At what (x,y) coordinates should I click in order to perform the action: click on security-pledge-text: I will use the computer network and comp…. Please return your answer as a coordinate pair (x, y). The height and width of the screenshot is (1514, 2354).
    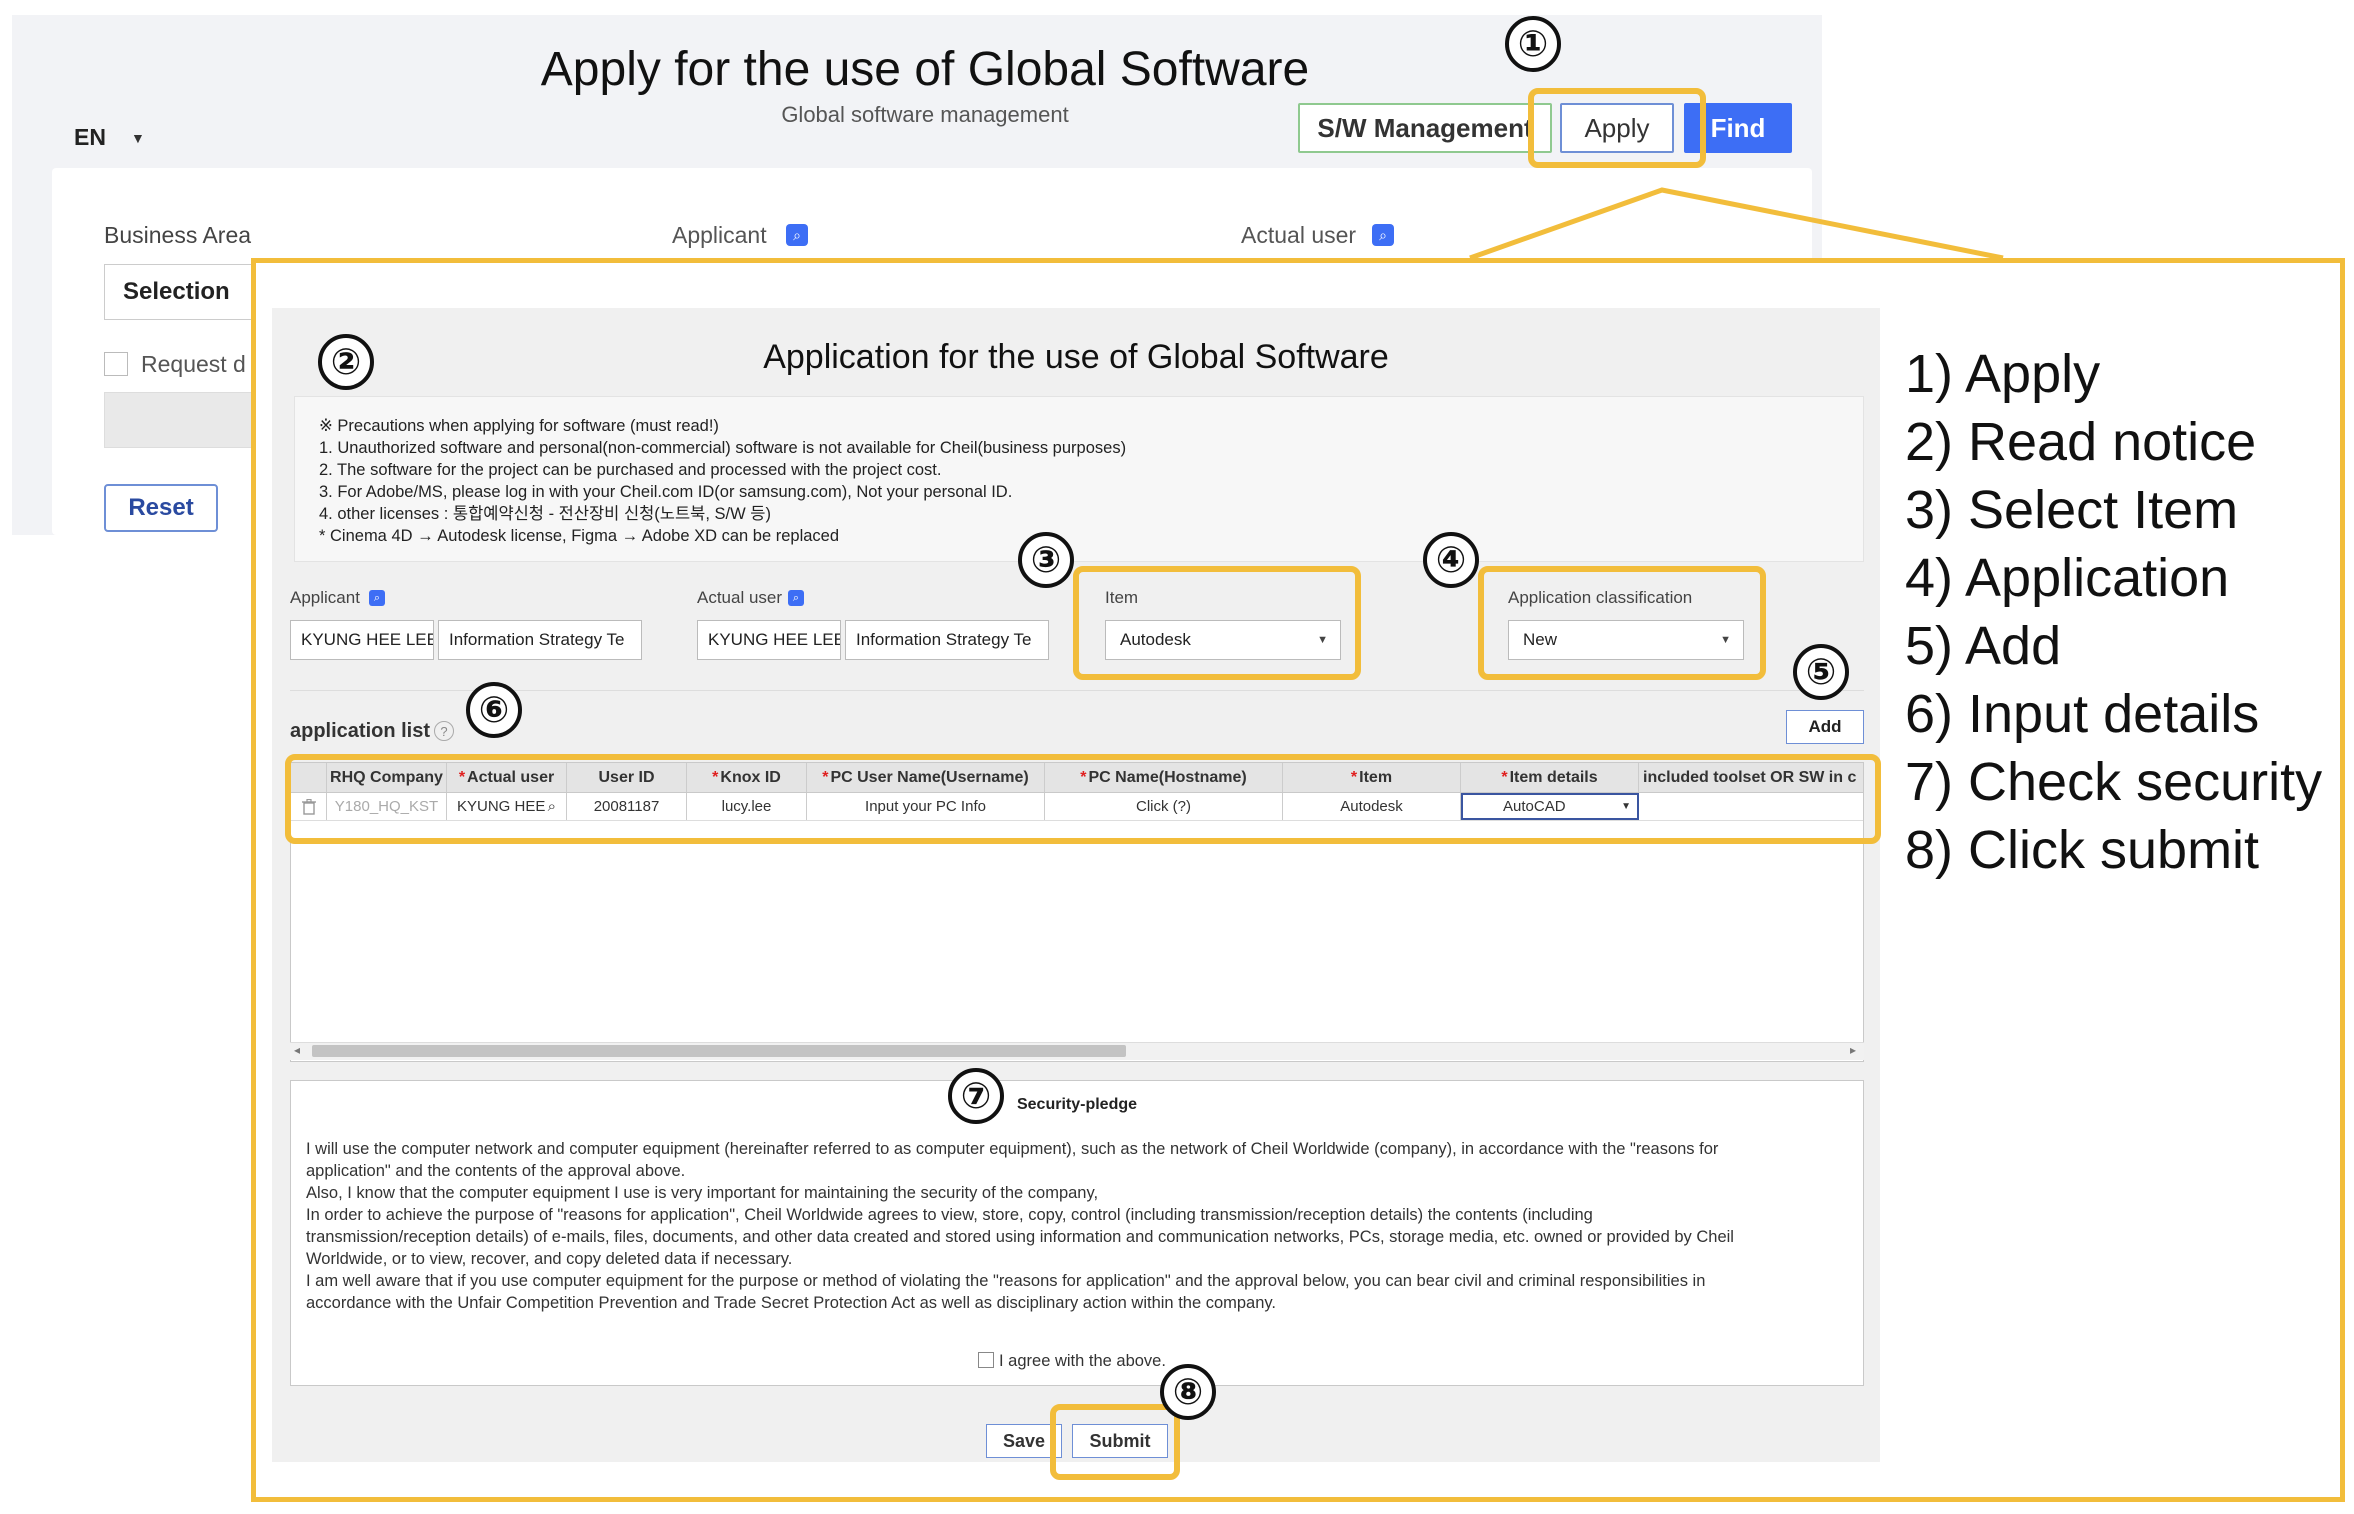
    Looking at the image, I should click on (1076, 1226).